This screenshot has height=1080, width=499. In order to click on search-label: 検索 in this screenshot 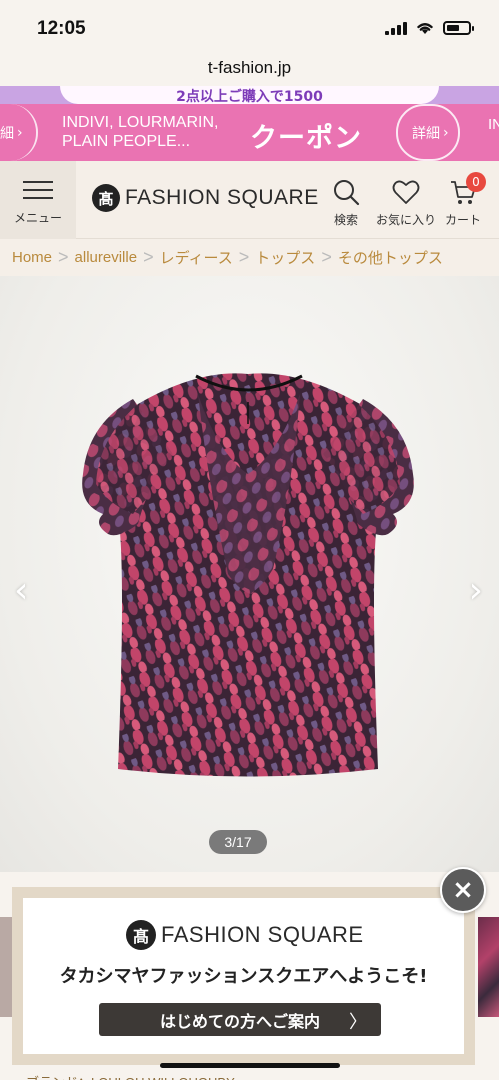, I will do `click(345, 220)`.